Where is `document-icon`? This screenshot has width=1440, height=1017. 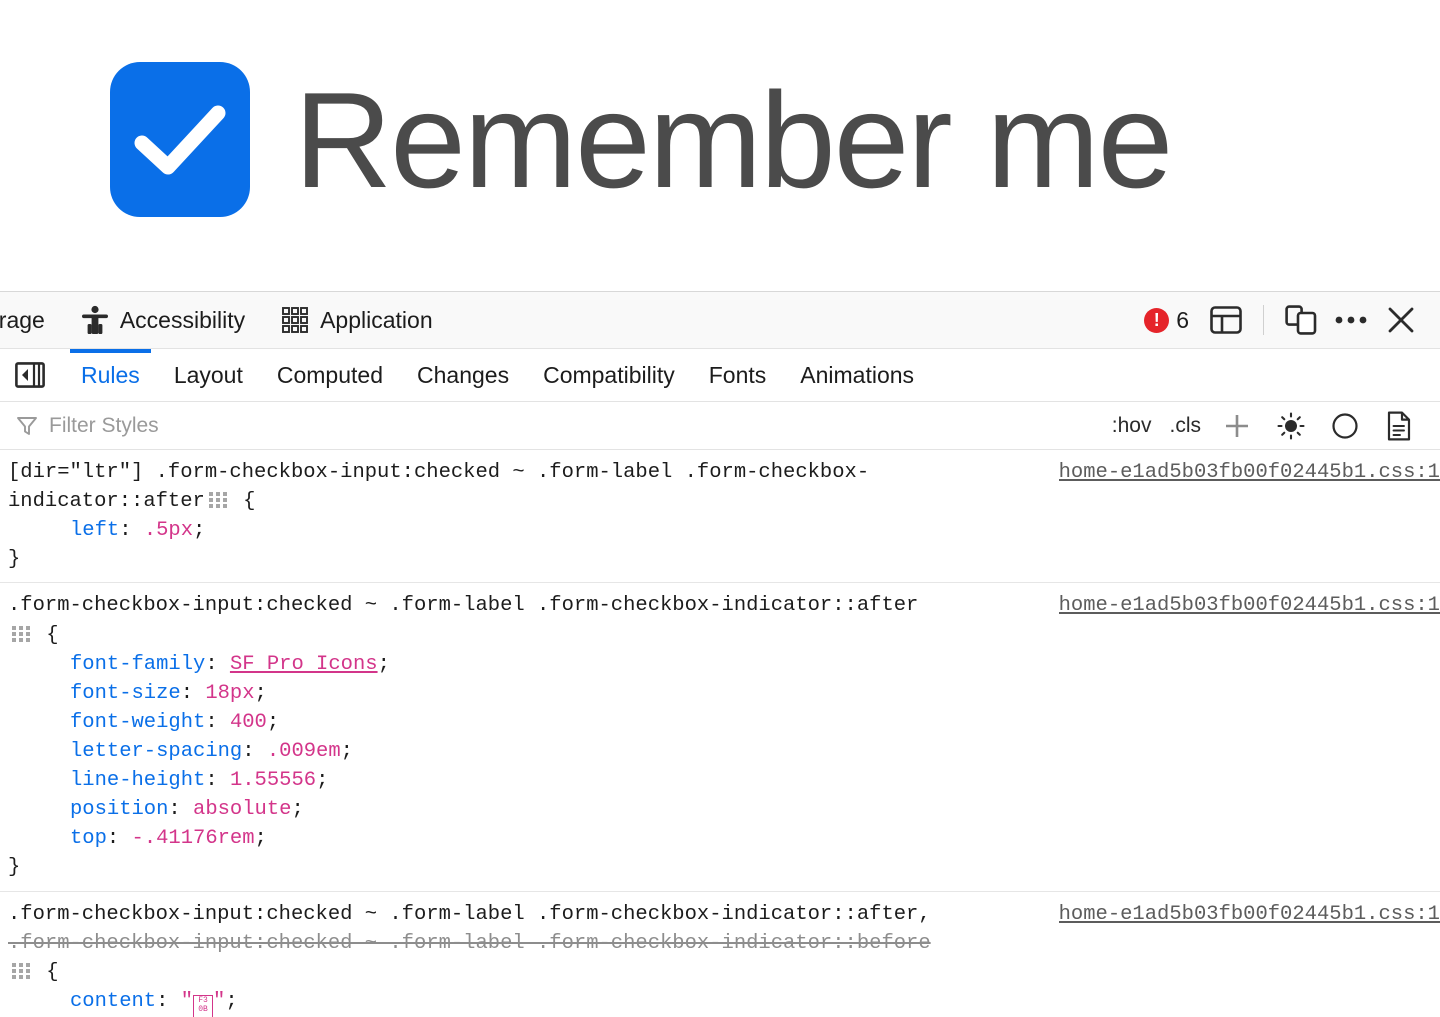
document-icon is located at coordinates (1399, 426).